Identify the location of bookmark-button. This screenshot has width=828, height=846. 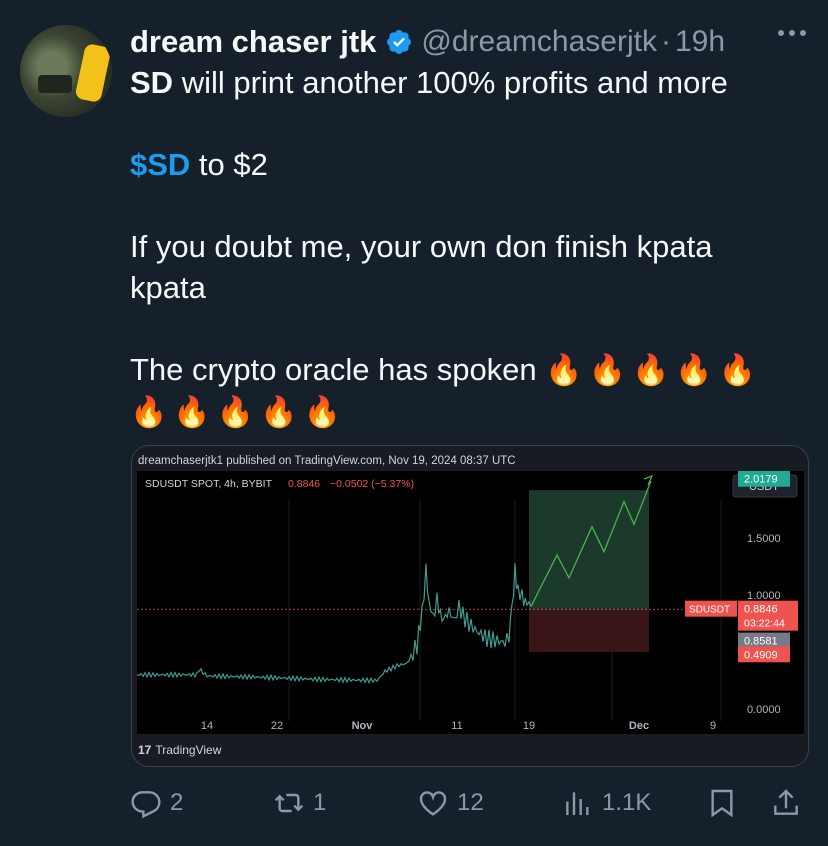
(722, 803).